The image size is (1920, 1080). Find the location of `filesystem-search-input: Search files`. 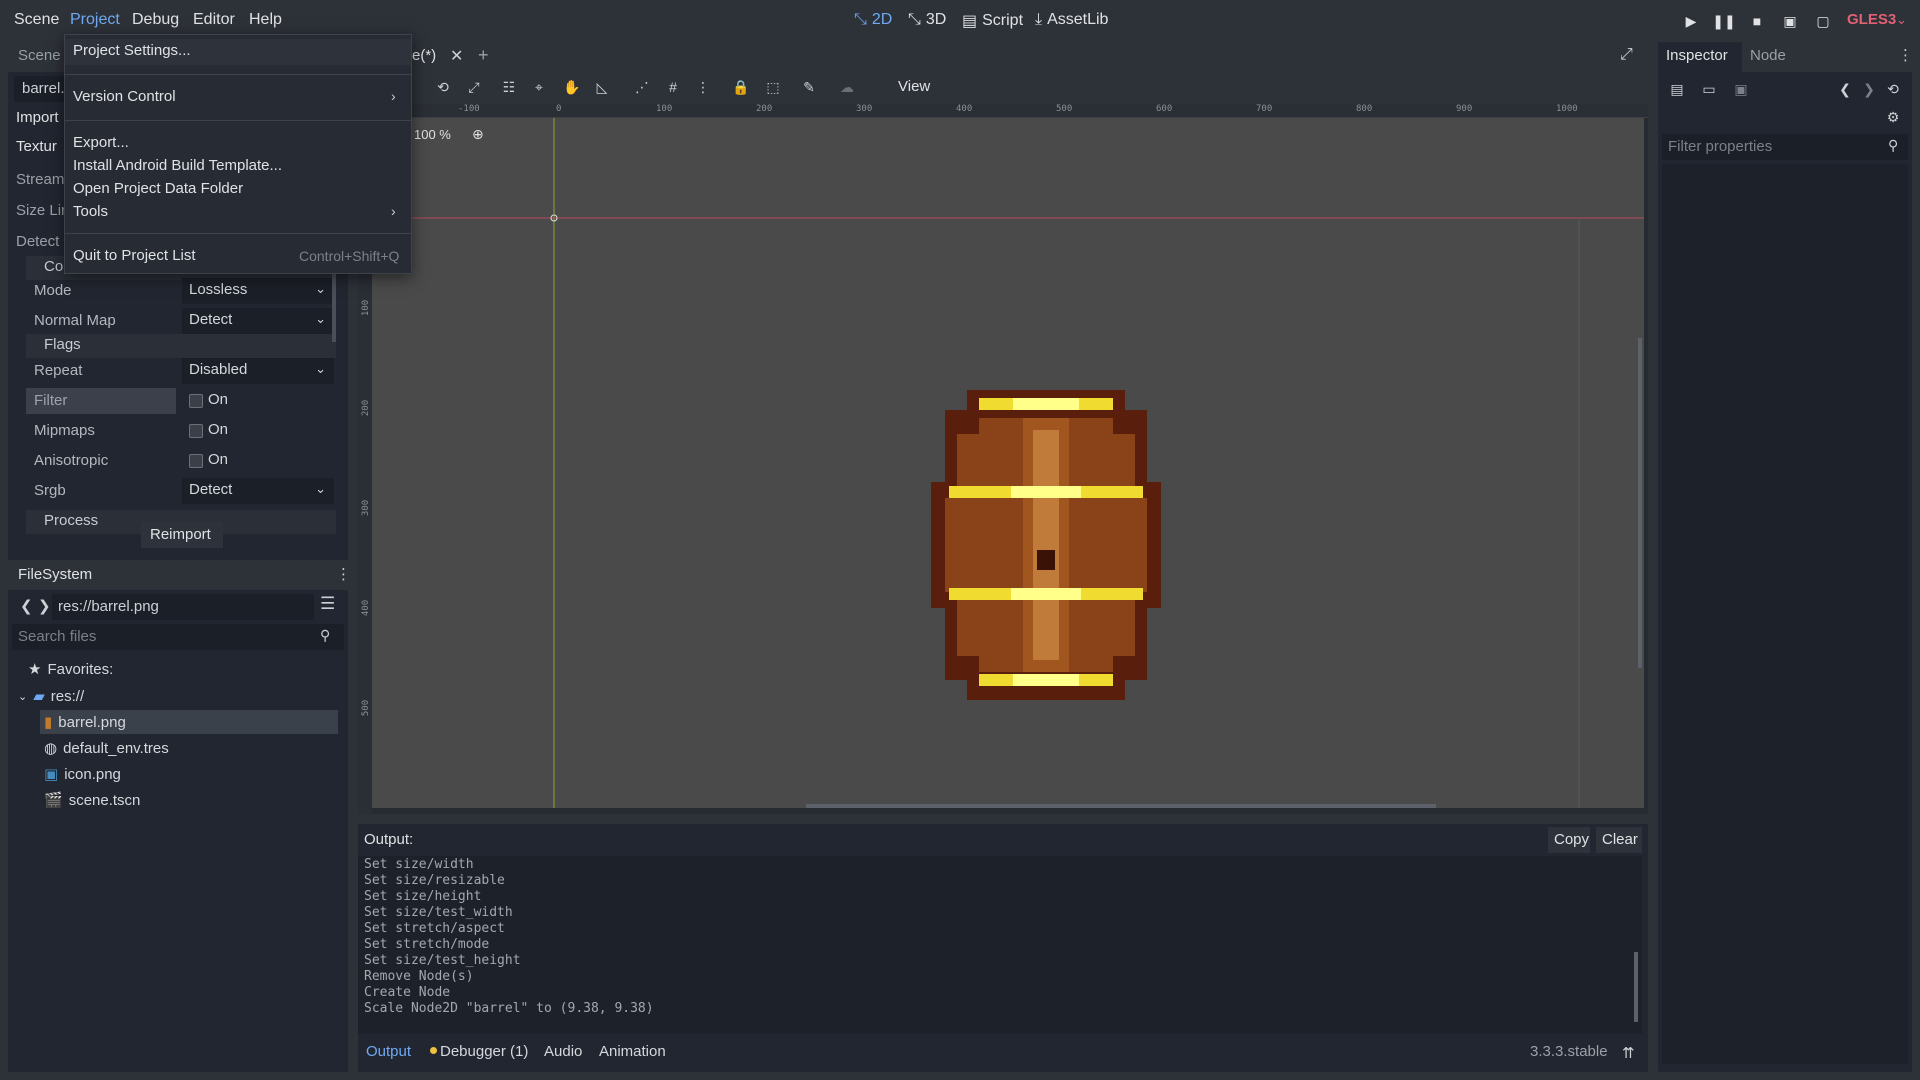

filesystem-search-input: Search files is located at coordinates (178, 637).